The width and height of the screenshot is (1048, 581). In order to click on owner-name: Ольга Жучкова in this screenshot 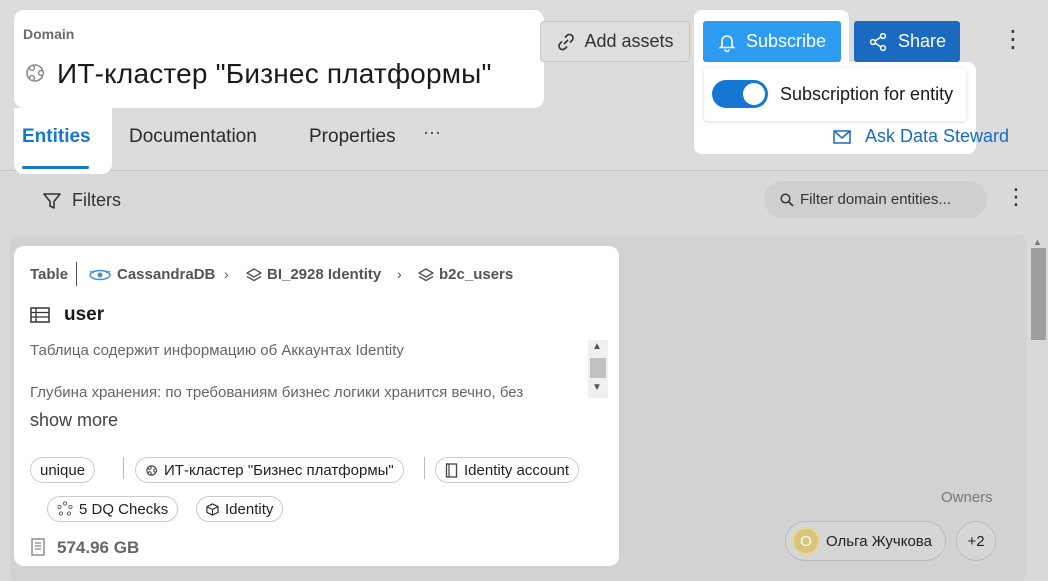, I will do `click(879, 541)`.